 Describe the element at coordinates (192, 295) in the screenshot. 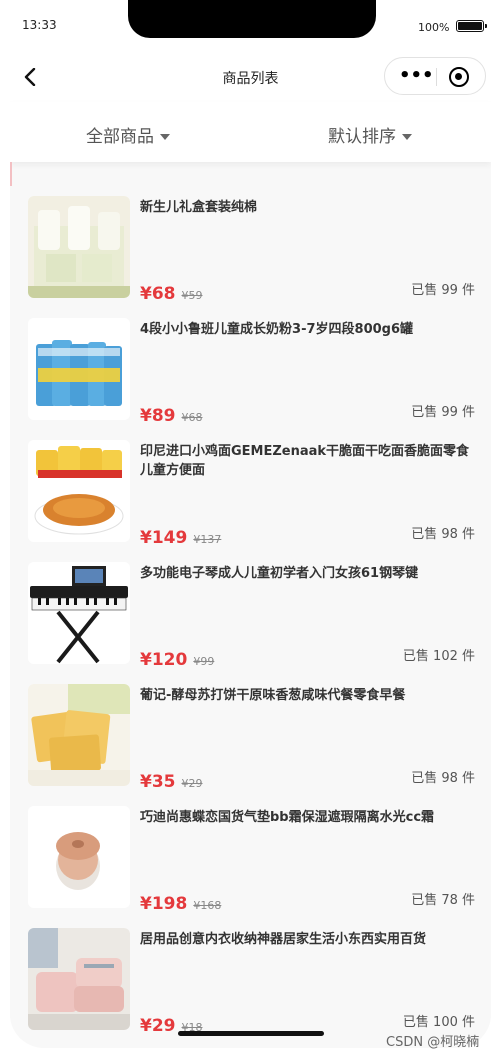

I see `original-price: ¥59` at that location.